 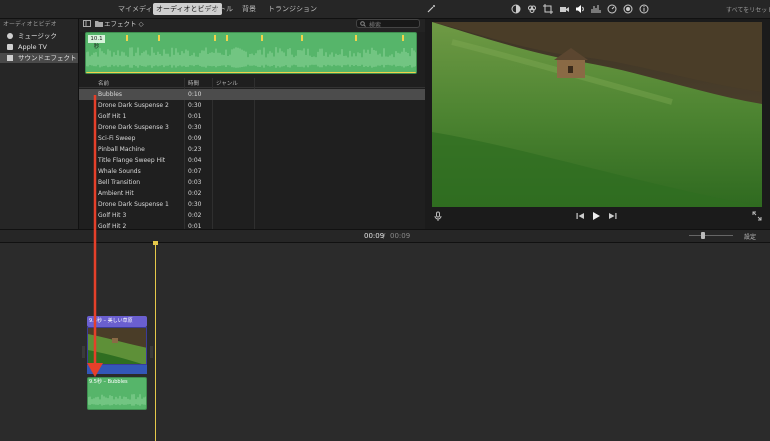 What do you see at coordinates (375, 25) in the screenshot?
I see `search-placeholder: 検索` at bounding box center [375, 25].